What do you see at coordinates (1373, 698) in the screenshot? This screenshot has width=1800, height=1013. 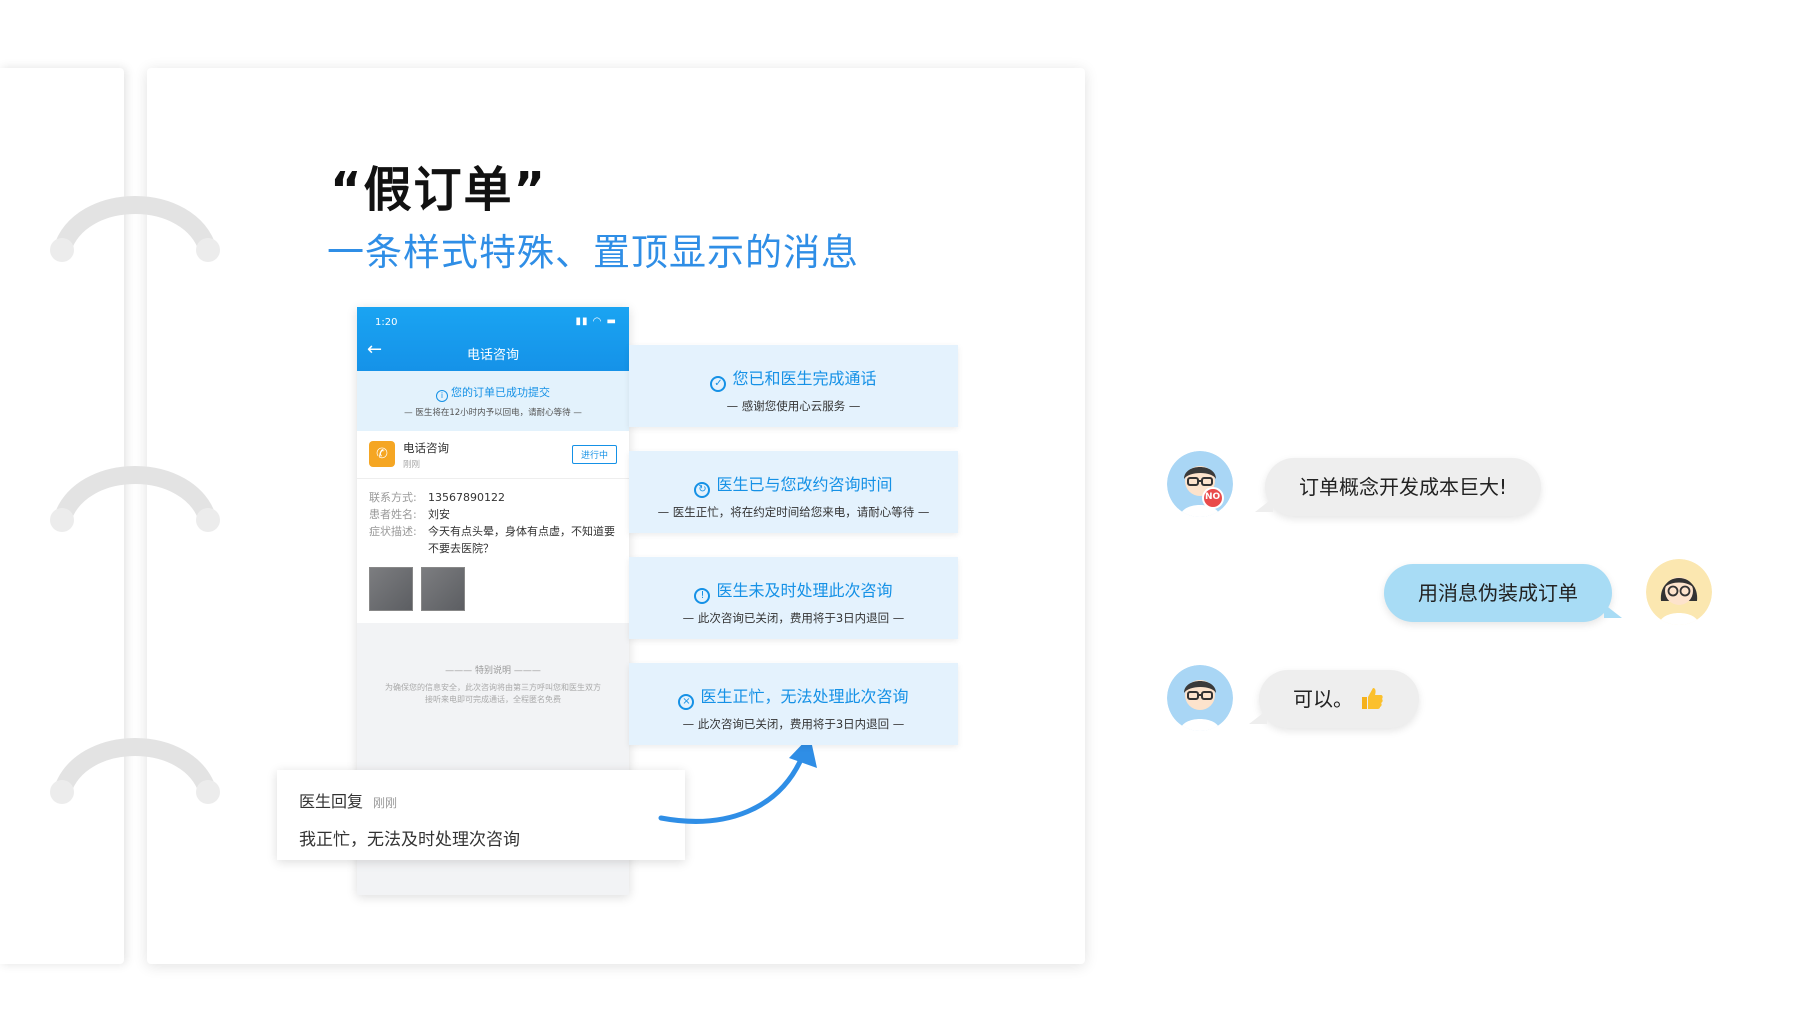 I see `thumbs-up-icon` at bounding box center [1373, 698].